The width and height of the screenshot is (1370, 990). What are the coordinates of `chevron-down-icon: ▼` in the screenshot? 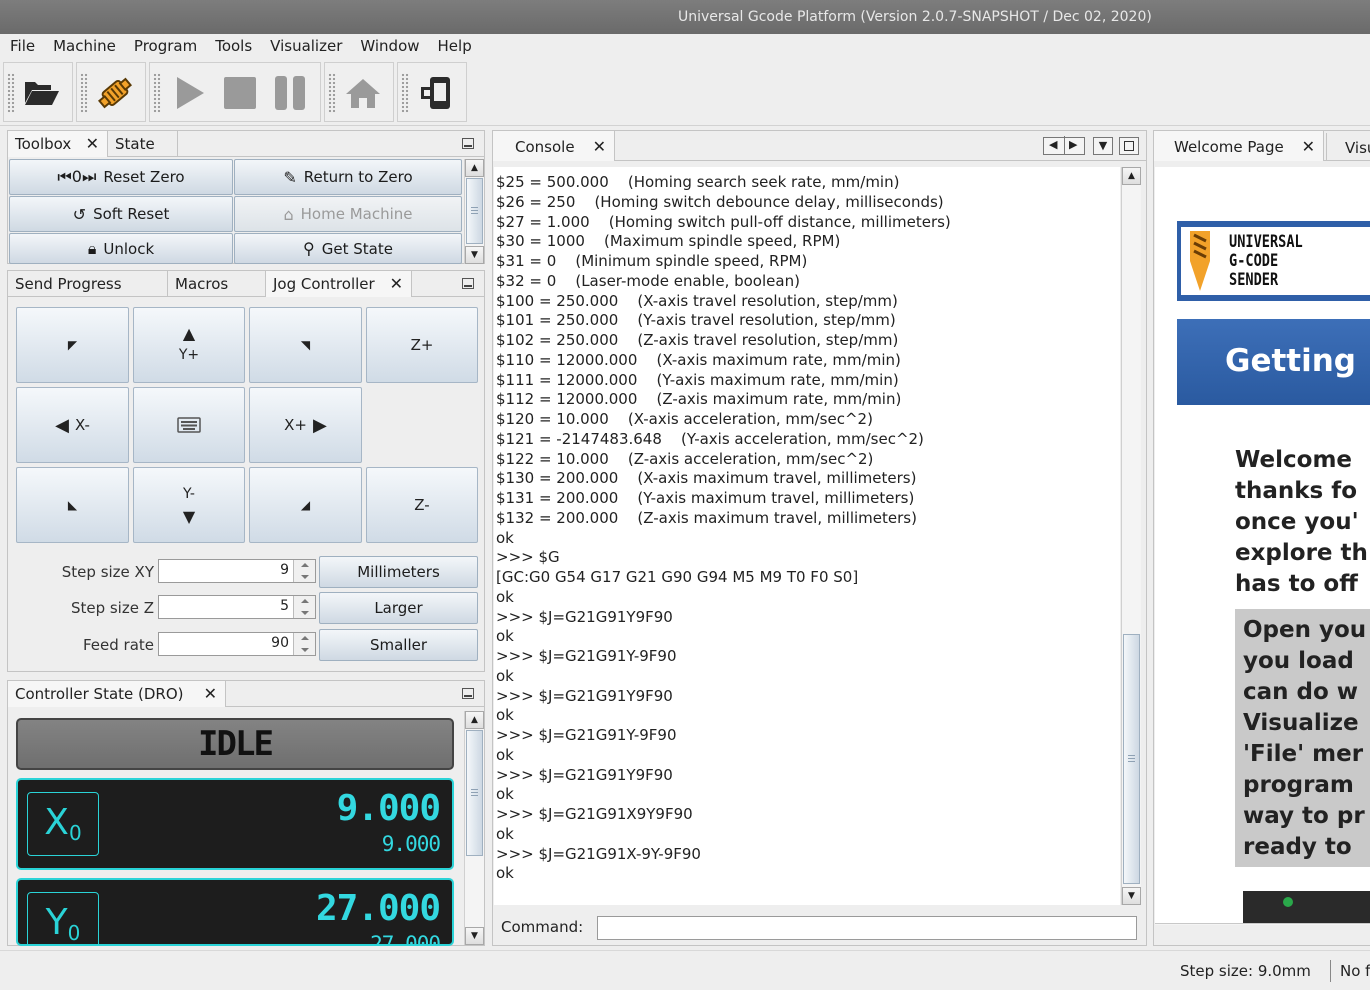 It's located at (1103, 146).